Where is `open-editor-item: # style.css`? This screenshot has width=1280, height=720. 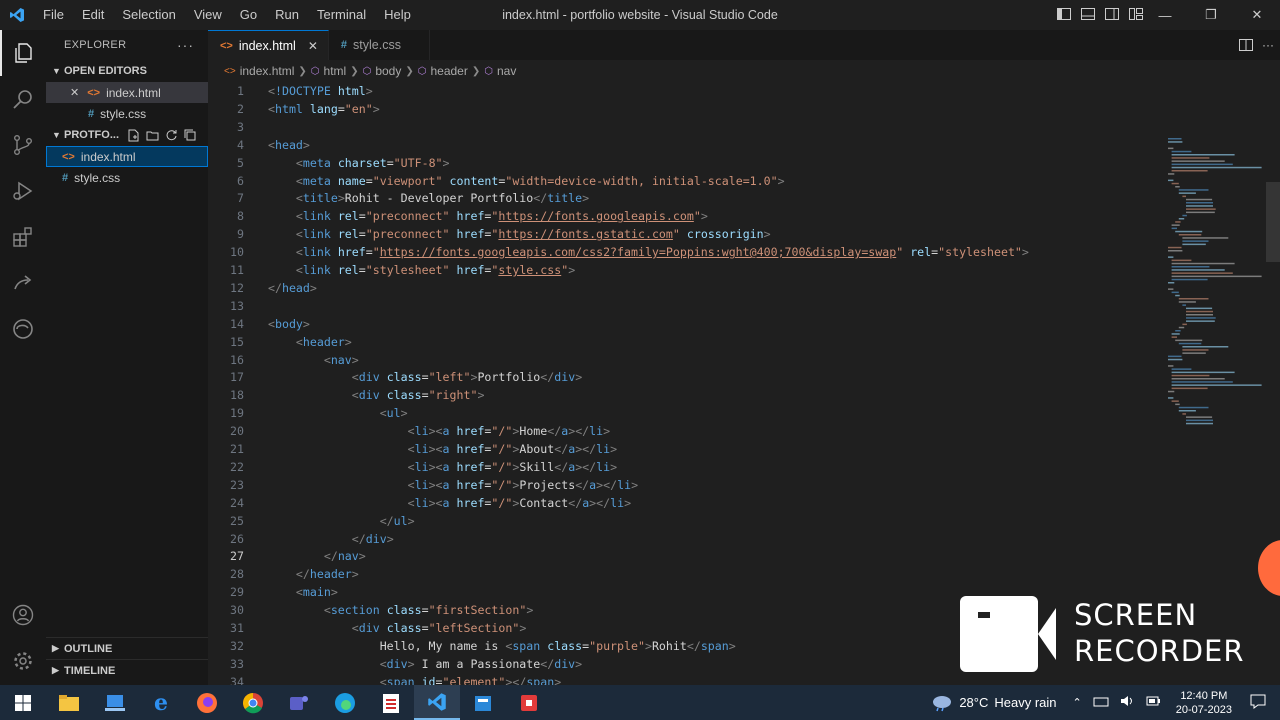 open-editor-item: # style.css is located at coordinates (127, 113).